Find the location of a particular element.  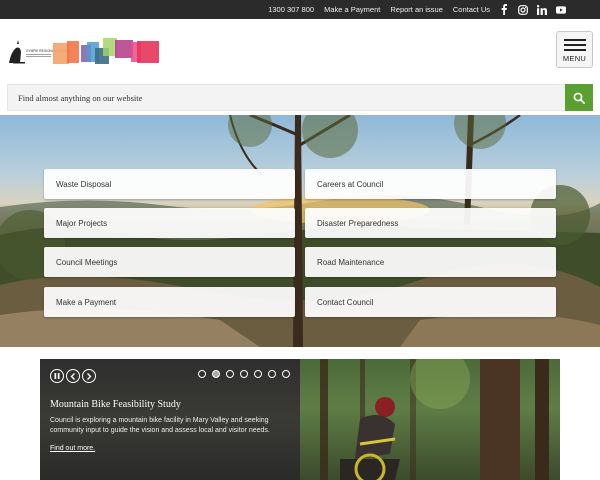

pause-button is located at coordinates (57, 376).